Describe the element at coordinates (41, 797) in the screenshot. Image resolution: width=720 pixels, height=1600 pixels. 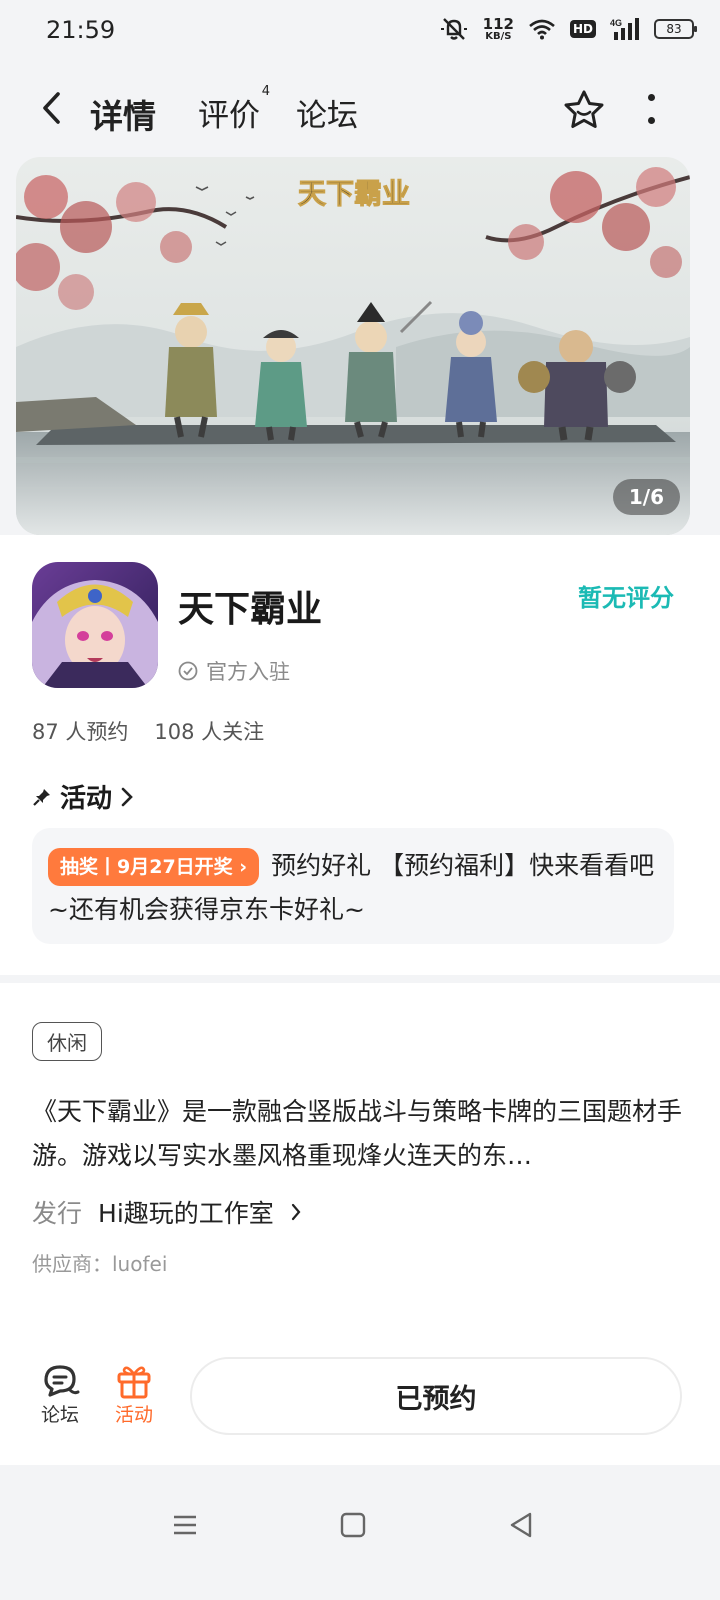
I see `pin-icon` at that location.